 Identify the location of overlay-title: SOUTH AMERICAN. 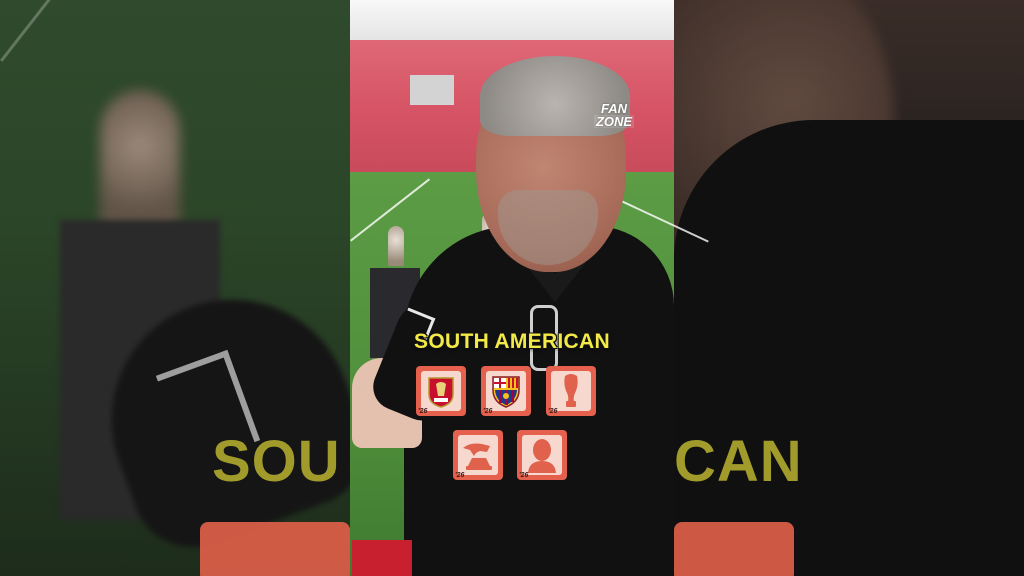
(512, 341).